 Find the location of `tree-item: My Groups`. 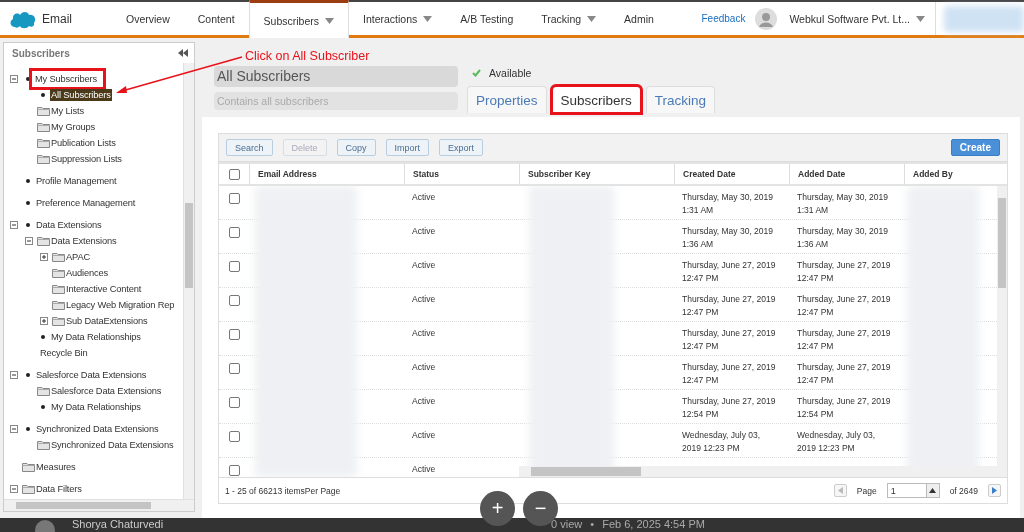

tree-item: My Groups is located at coordinates (73, 127).